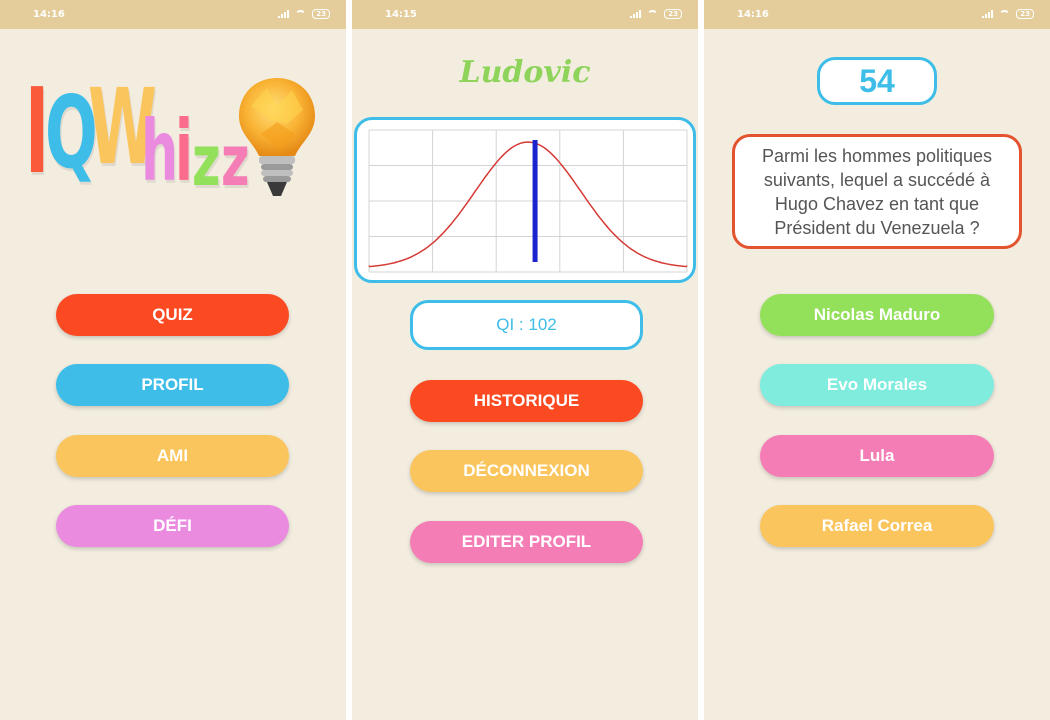 This screenshot has height=720, width=1050. I want to click on answer-button-4: Rafael Correa, so click(877, 526).